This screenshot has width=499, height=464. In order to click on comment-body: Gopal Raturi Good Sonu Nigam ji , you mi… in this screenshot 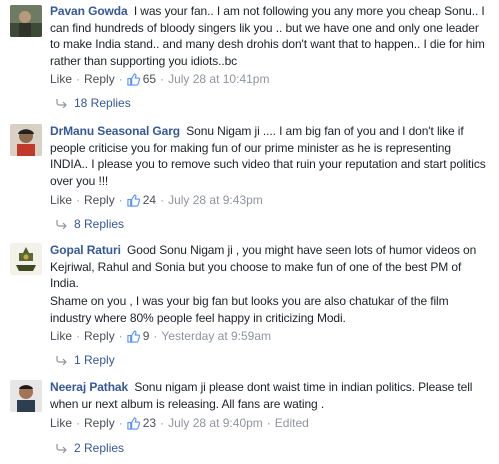, I will do `click(270, 267)`.